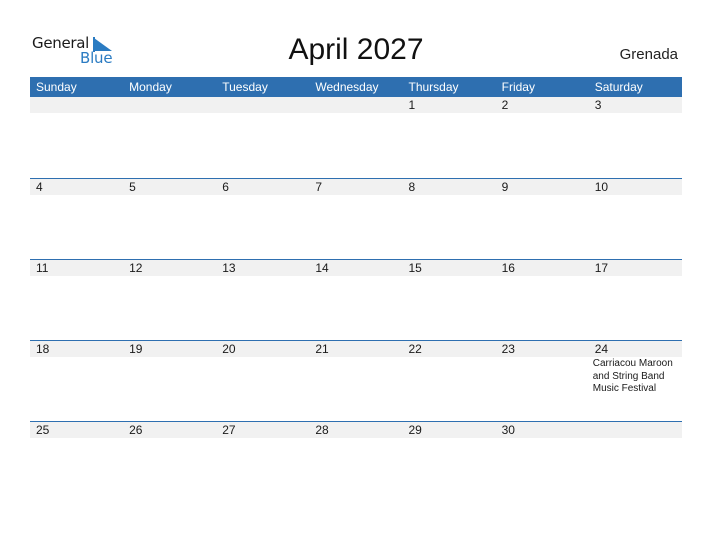 This screenshot has height=550, width=712. I want to click on day-number: 23, so click(508, 349).